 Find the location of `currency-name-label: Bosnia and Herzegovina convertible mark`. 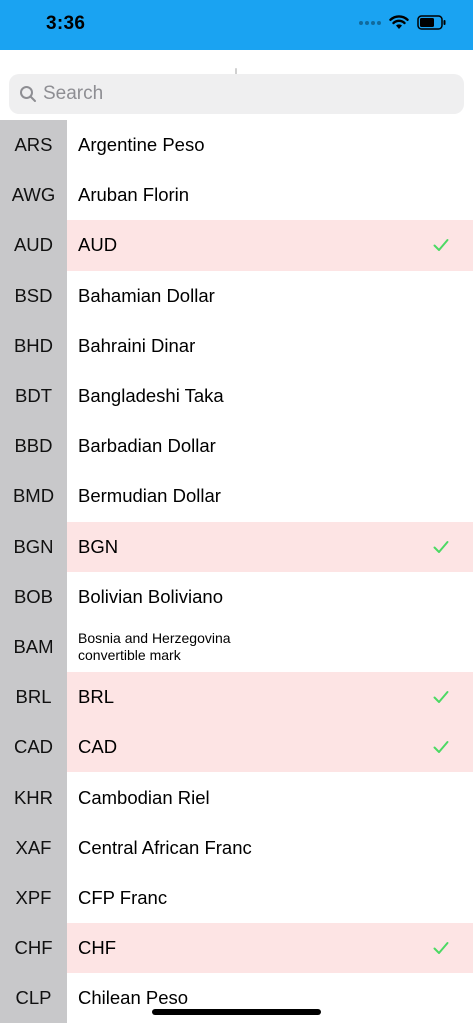

currency-name-label: Bosnia and Herzegovina convertible mark is located at coordinates (154, 646).